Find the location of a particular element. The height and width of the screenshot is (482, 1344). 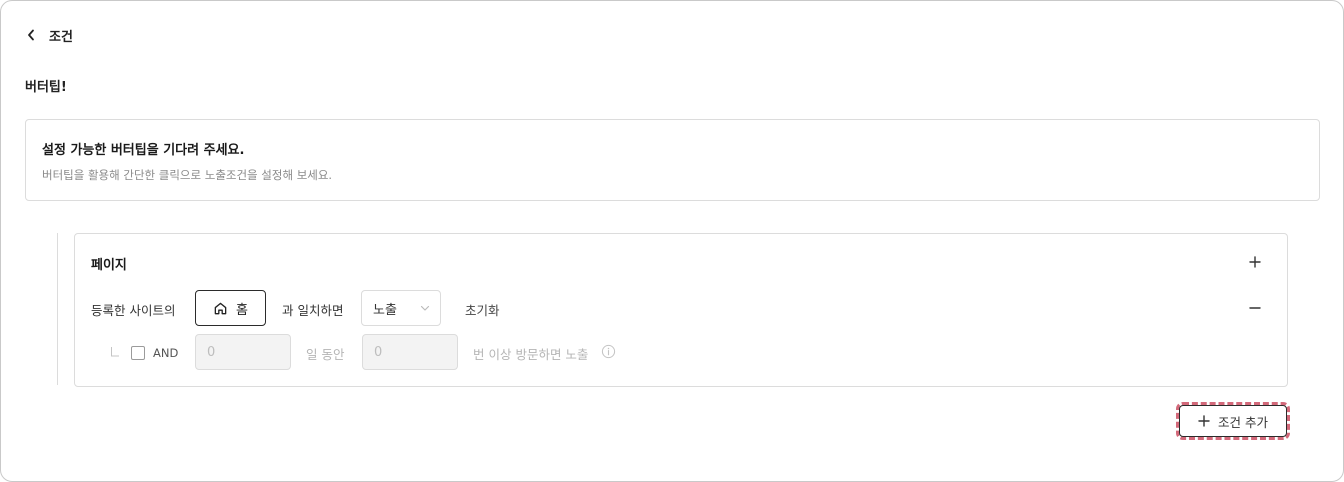

header: 조건 is located at coordinates (48, 35).